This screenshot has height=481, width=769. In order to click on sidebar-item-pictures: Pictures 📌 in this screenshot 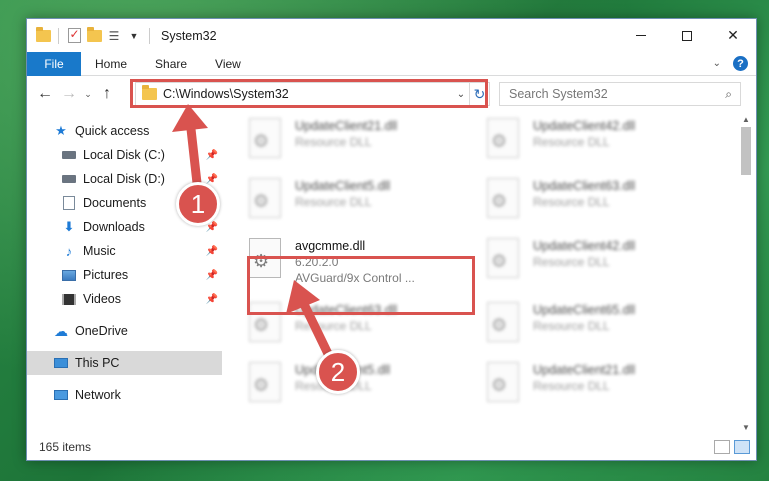, I will do `click(124, 275)`.